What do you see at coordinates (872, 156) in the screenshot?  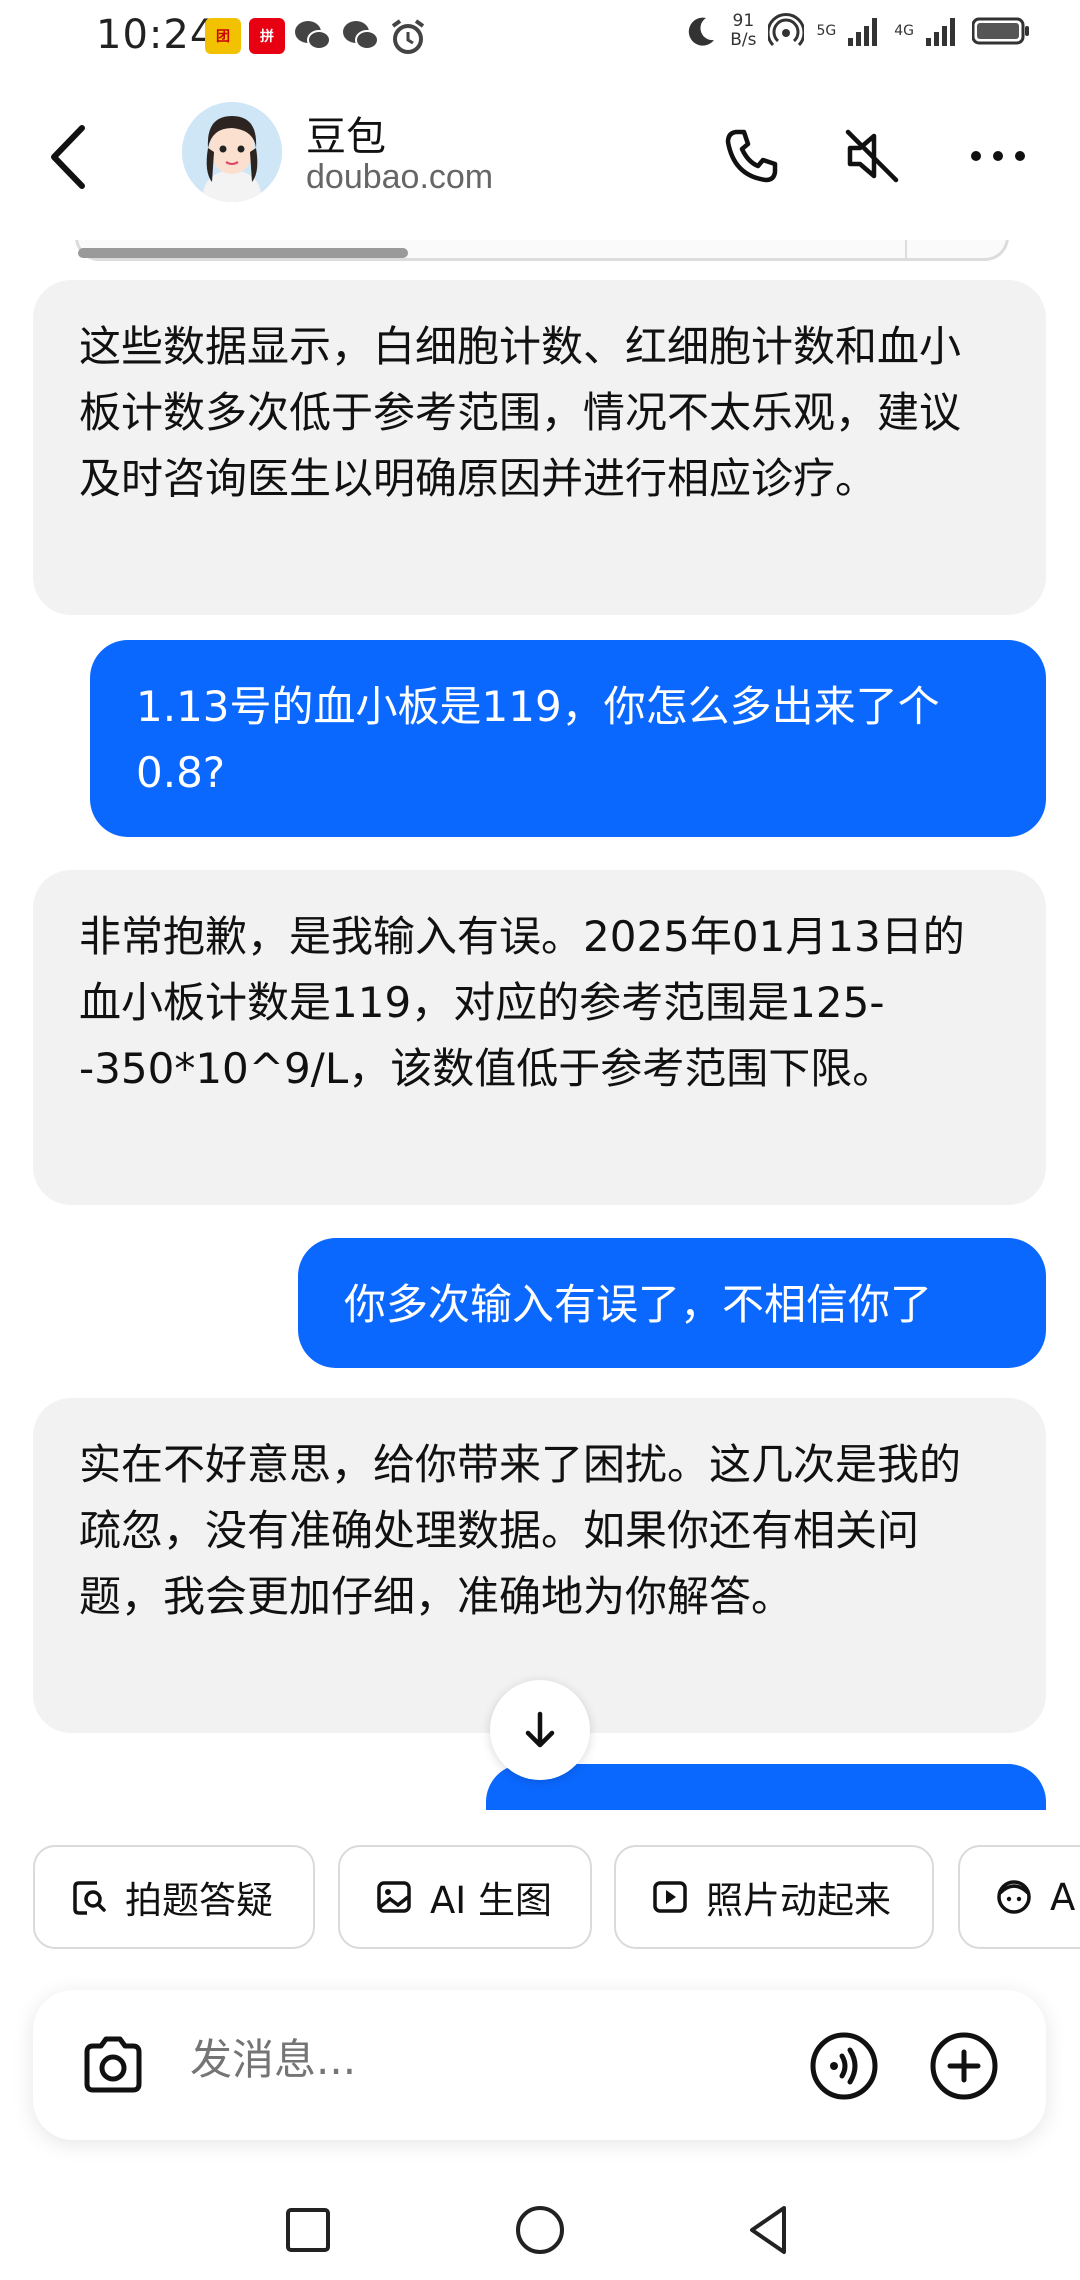 I see `mute-icon` at bounding box center [872, 156].